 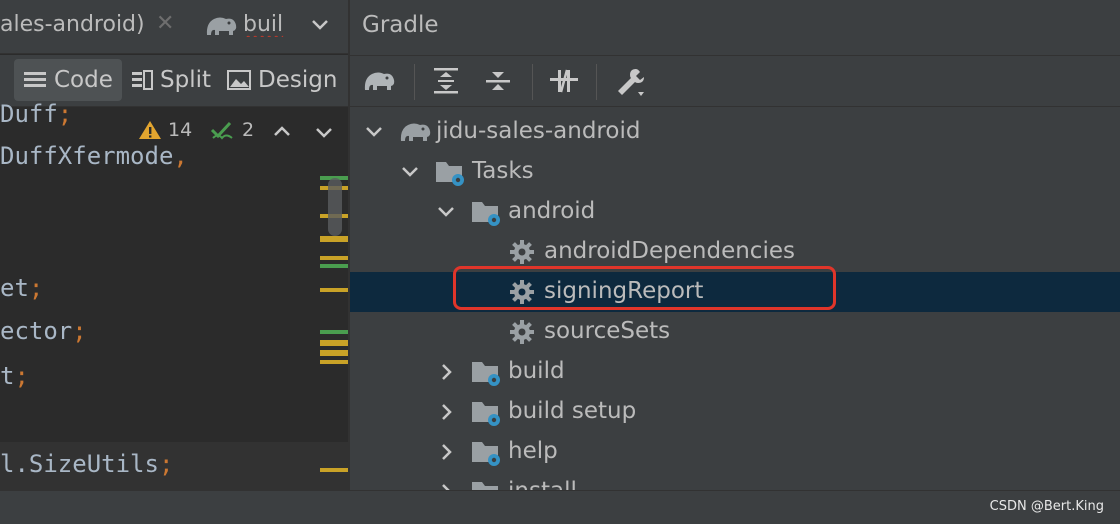 What do you see at coordinates (165, 23) in the screenshot?
I see `close-icon: ✕` at bounding box center [165, 23].